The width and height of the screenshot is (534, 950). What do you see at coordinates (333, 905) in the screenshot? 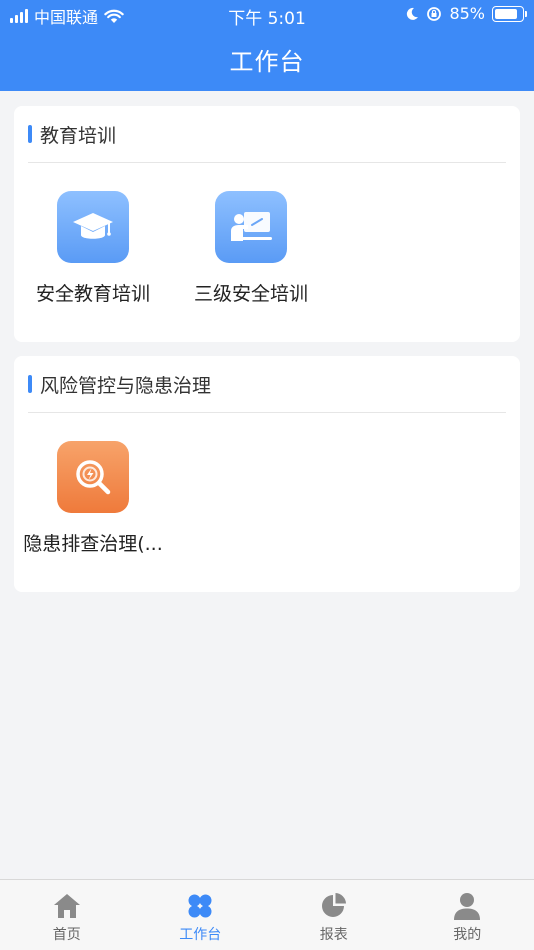
I see `pie-chart-icon` at bounding box center [333, 905].